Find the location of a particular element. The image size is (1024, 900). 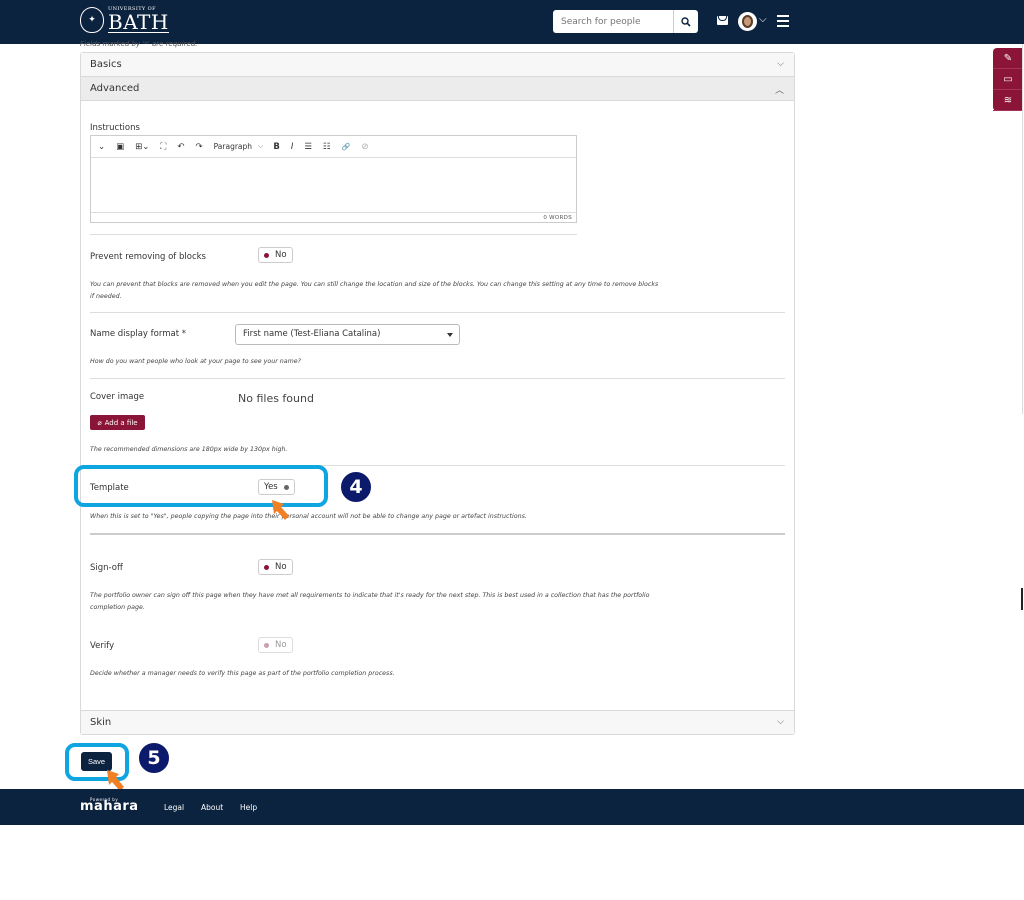

search-icon is located at coordinates (685, 21).